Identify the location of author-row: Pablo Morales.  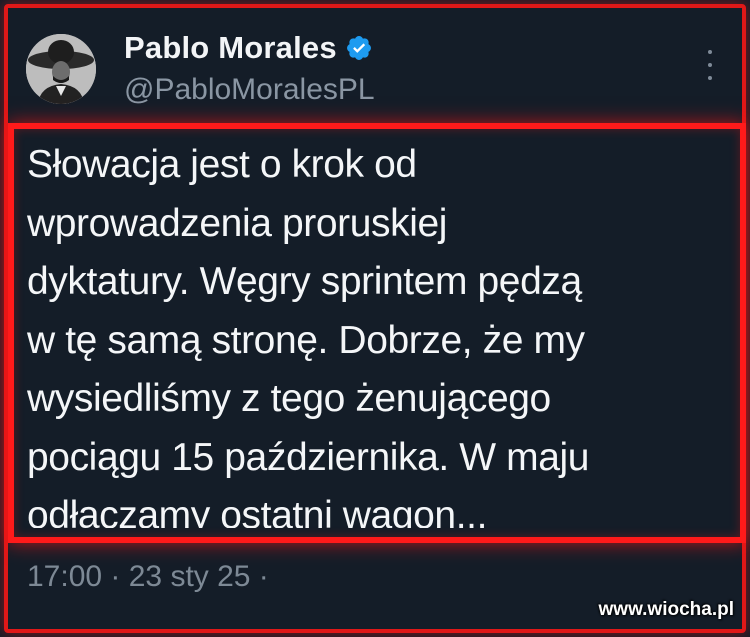
(248, 48).